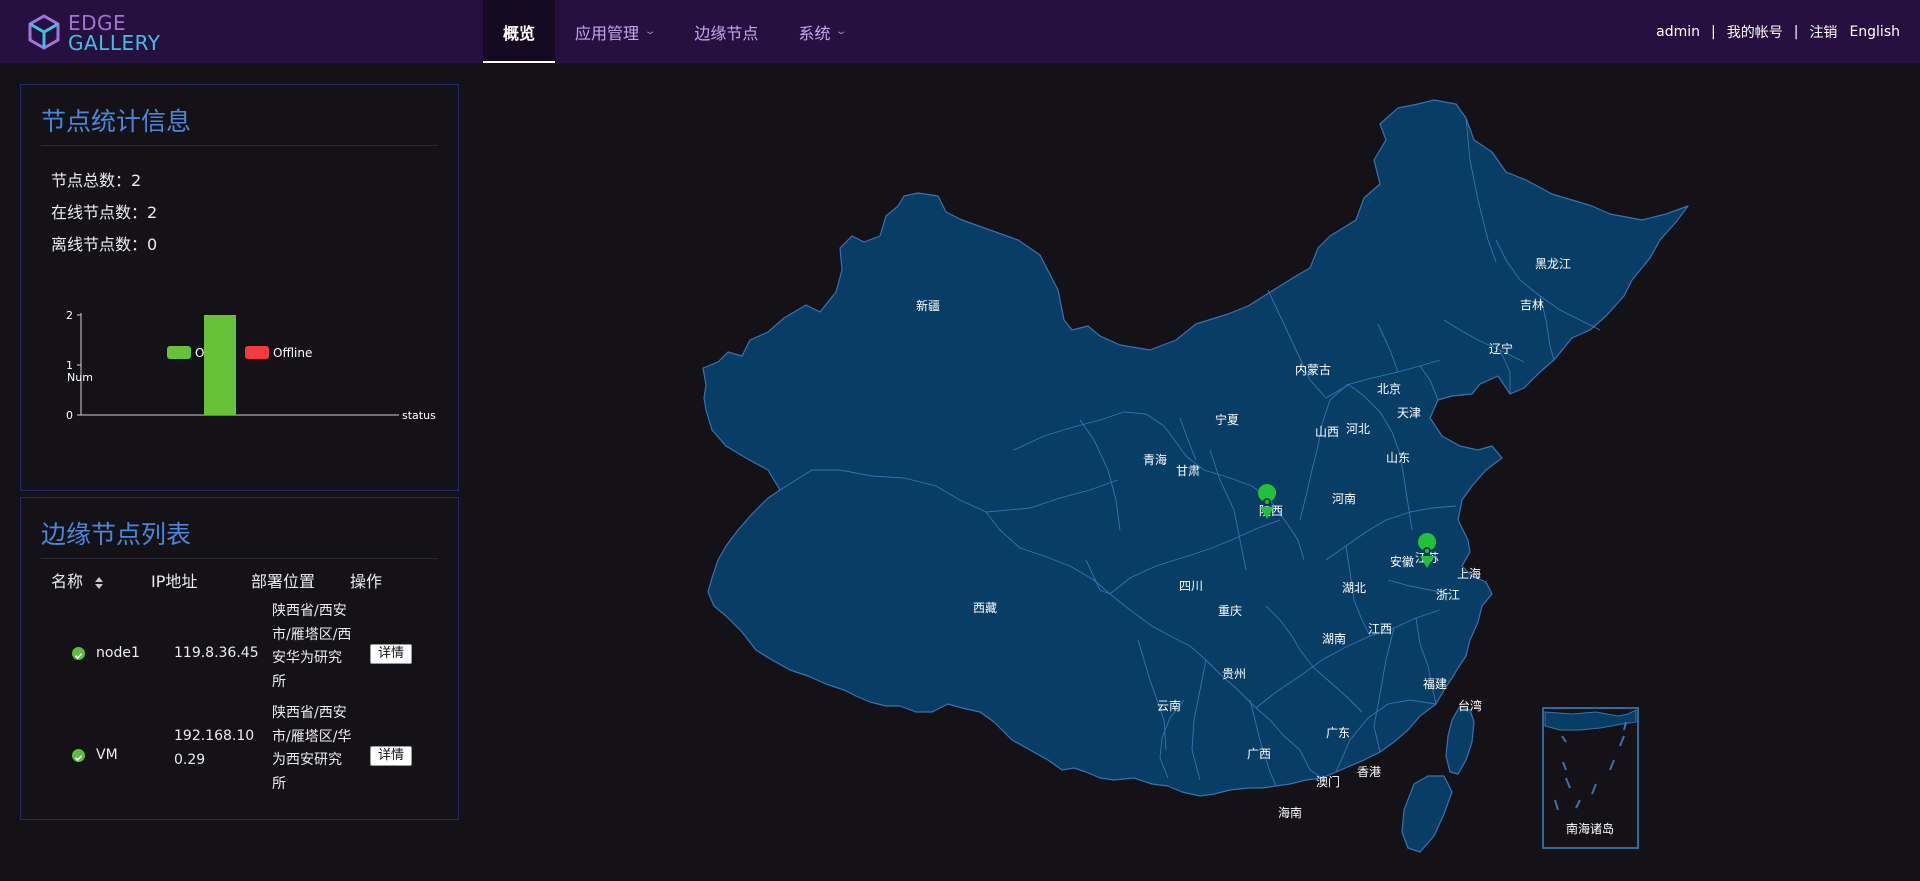  I want to click on province-label: 上海, so click(1469, 573).